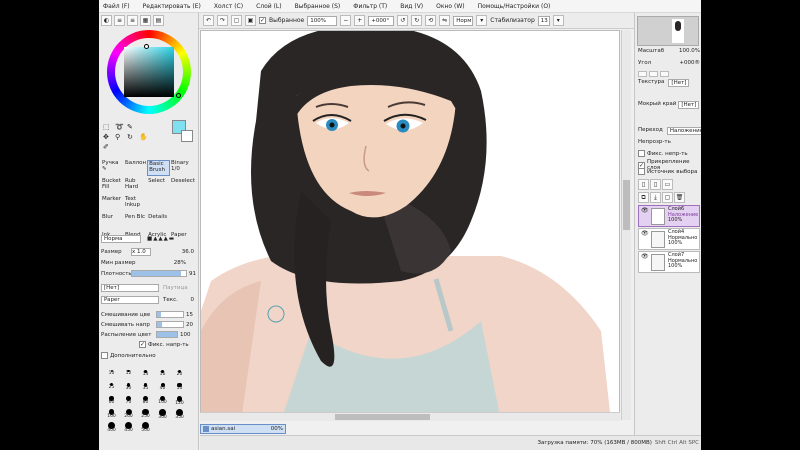 This screenshot has width=800, height=450. I want to click on brush-size-preset: 500, so click(145, 428).